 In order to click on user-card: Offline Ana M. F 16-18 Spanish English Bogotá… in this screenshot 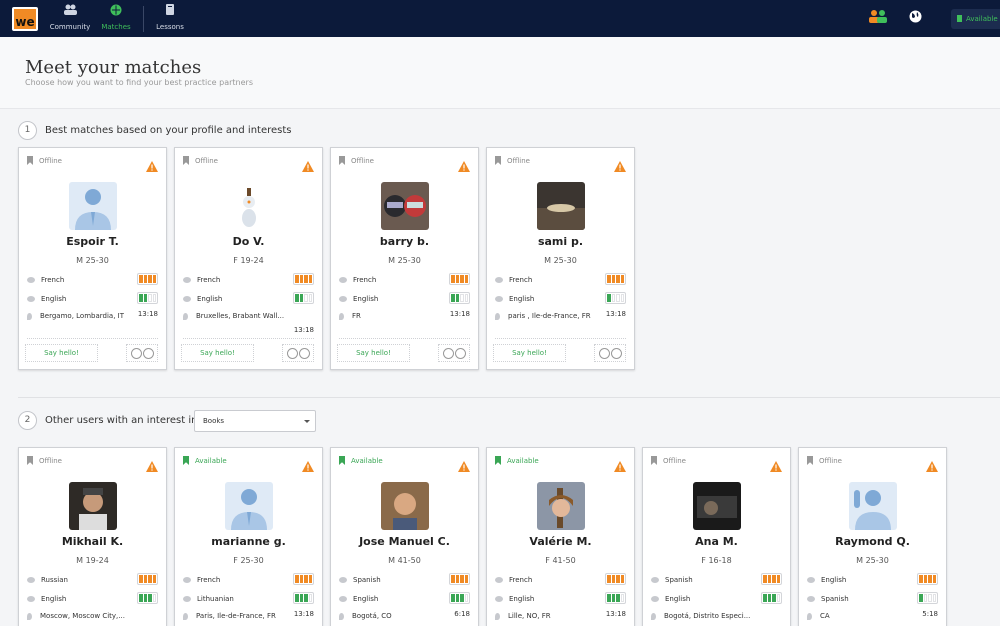, I will do `click(716, 536)`.